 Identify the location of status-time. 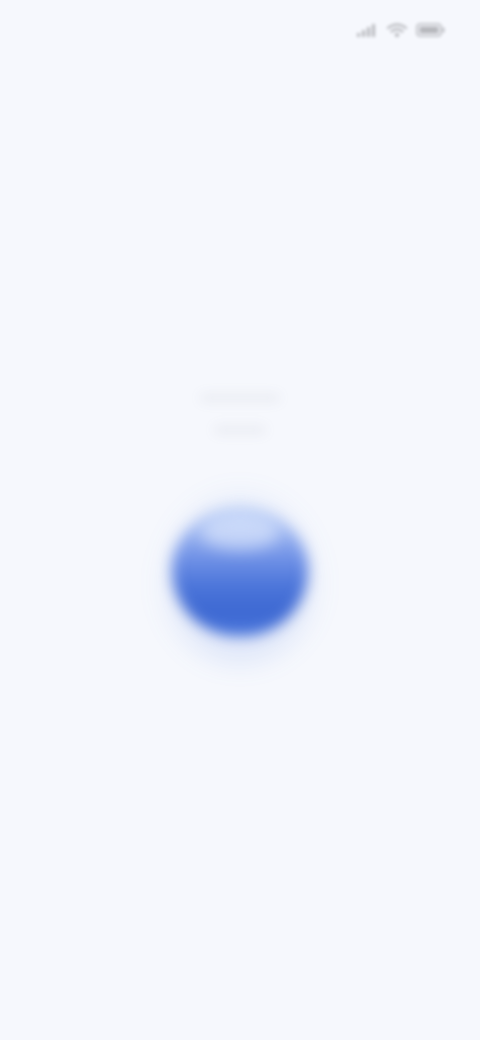
(82, 30).